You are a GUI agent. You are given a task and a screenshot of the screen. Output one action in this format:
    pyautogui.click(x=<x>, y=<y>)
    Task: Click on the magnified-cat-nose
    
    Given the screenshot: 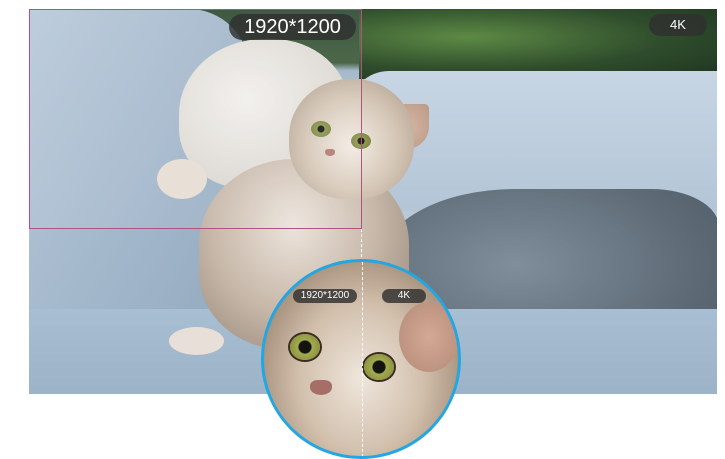 What is the action you would take?
    pyautogui.click(x=321, y=387)
    